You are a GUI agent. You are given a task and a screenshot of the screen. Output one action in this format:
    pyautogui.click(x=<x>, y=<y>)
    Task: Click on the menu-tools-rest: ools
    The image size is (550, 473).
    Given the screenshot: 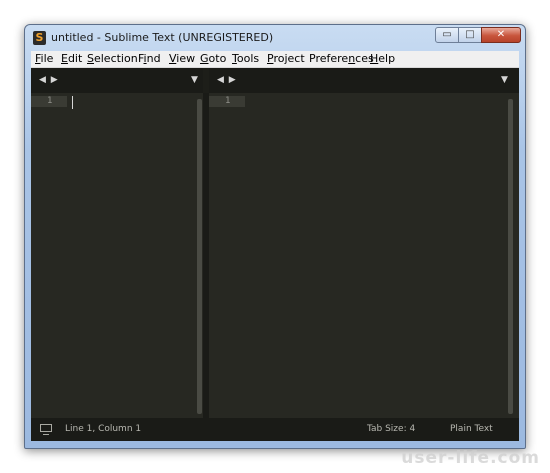 What is the action you would take?
    pyautogui.click(x=248, y=58)
    